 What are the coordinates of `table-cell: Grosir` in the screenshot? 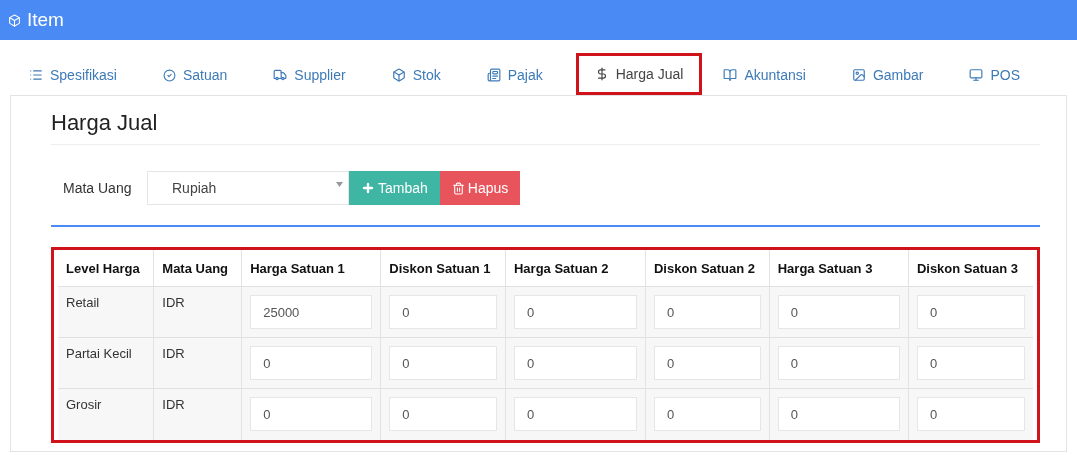 It's located at (106, 414).